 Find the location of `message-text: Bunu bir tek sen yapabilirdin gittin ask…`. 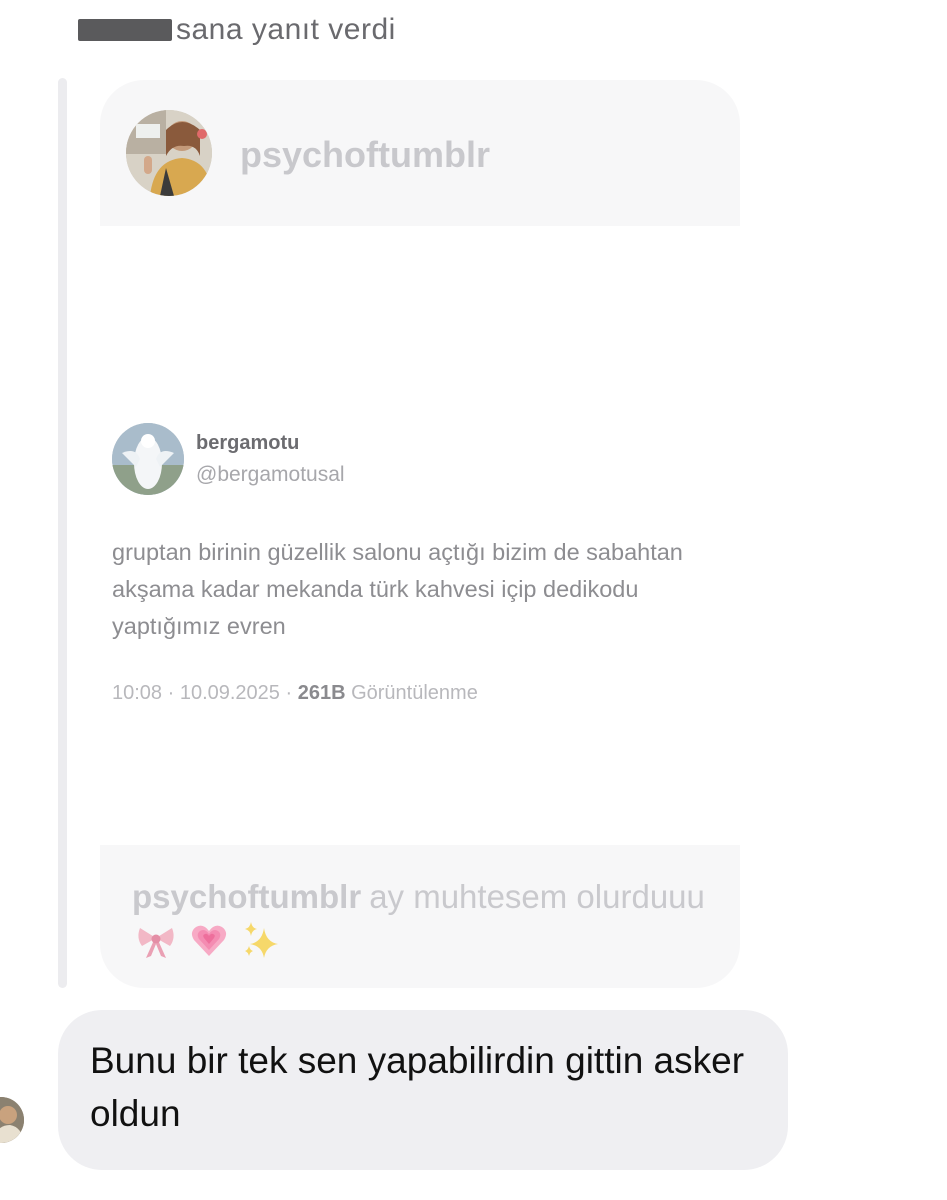

message-text: Bunu bir tek sen yapabilirdin gittin ask… is located at coordinates (417, 1087).